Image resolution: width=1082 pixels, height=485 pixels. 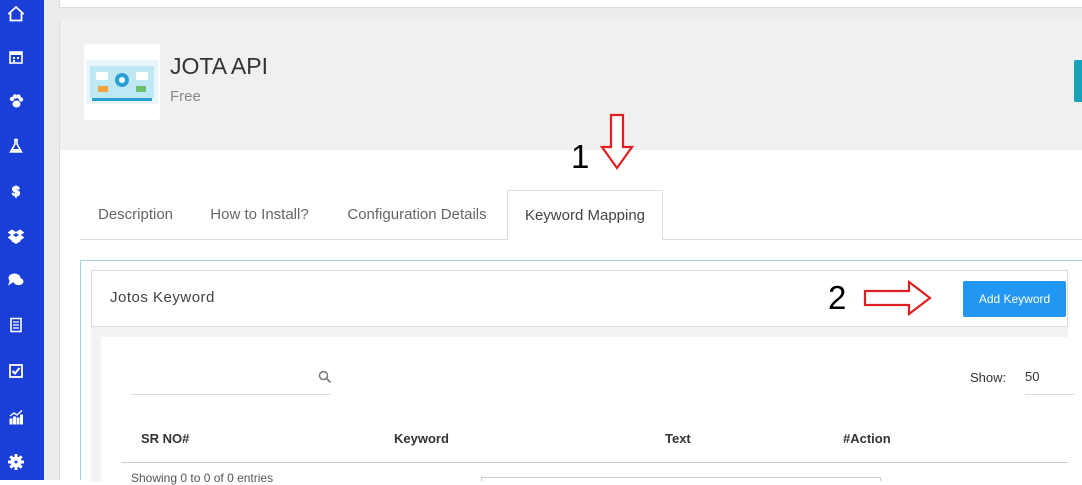 What do you see at coordinates (580, 156) in the screenshot?
I see `annotation-step-1: 1` at bounding box center [580, 156].